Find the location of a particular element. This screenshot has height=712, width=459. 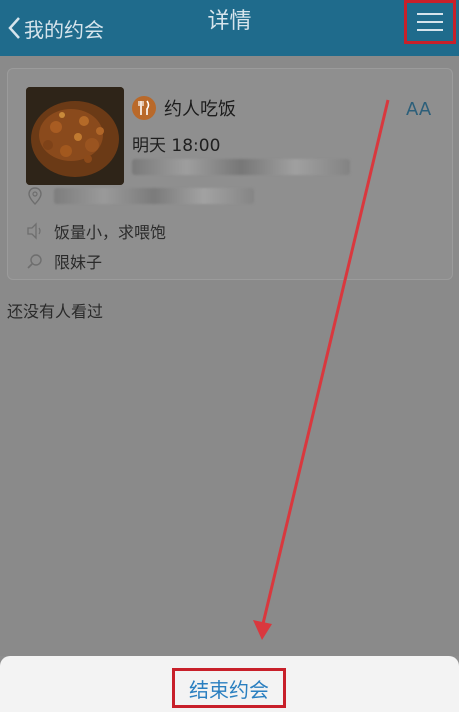

restriction-row: 限妹子 is located at coordinates (64, 261).